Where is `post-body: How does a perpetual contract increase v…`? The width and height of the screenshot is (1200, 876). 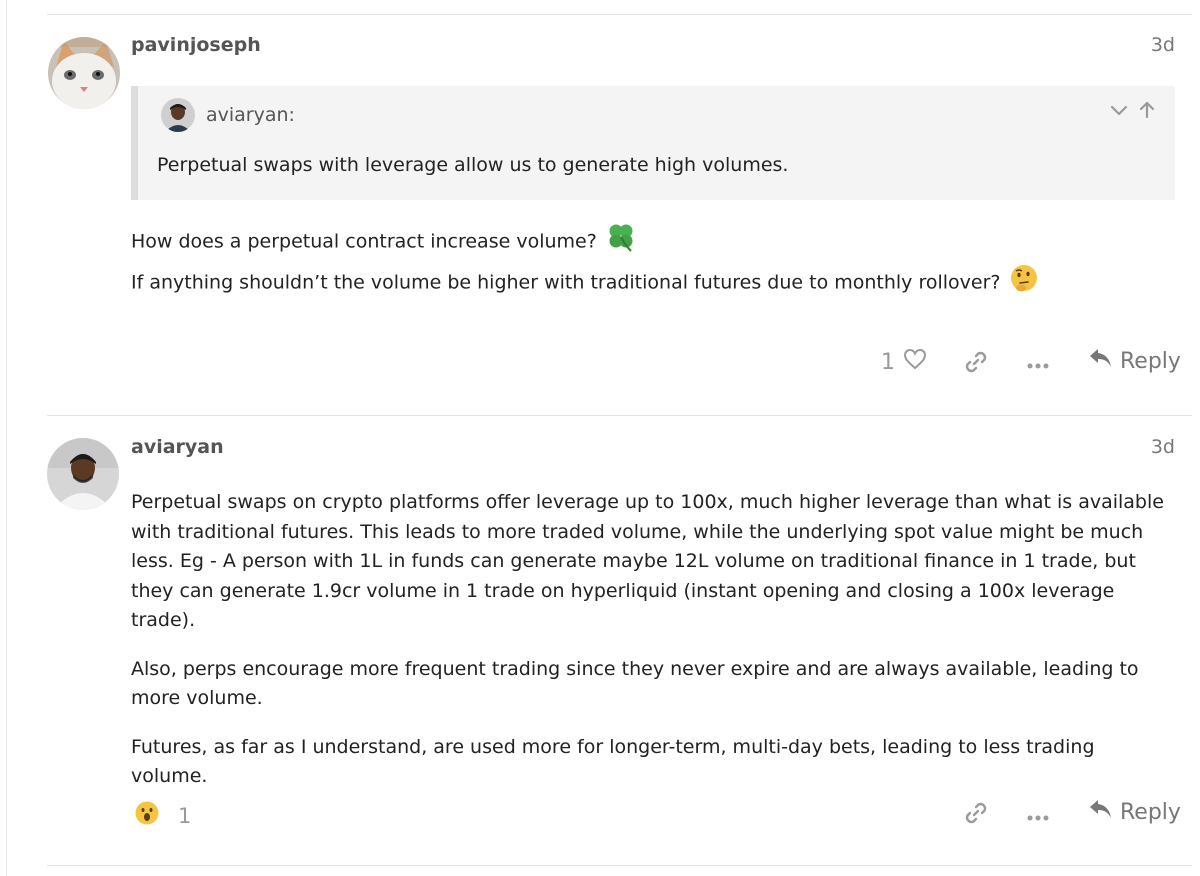 post-body: How does a perpetual contract increase v… is located at coordinates (651, 262).